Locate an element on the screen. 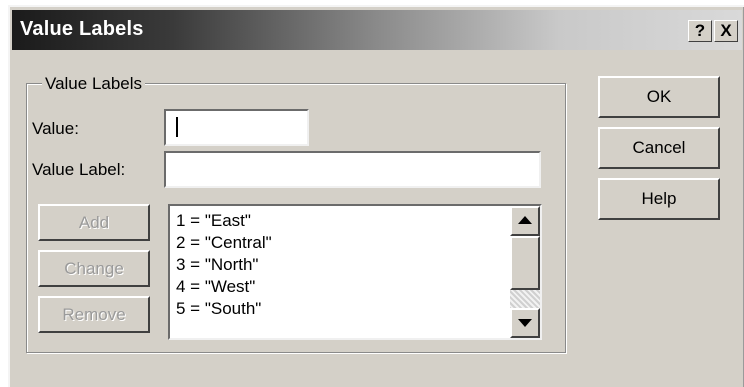  list-item: 4 = "West" is located at coordinates (224, 287).